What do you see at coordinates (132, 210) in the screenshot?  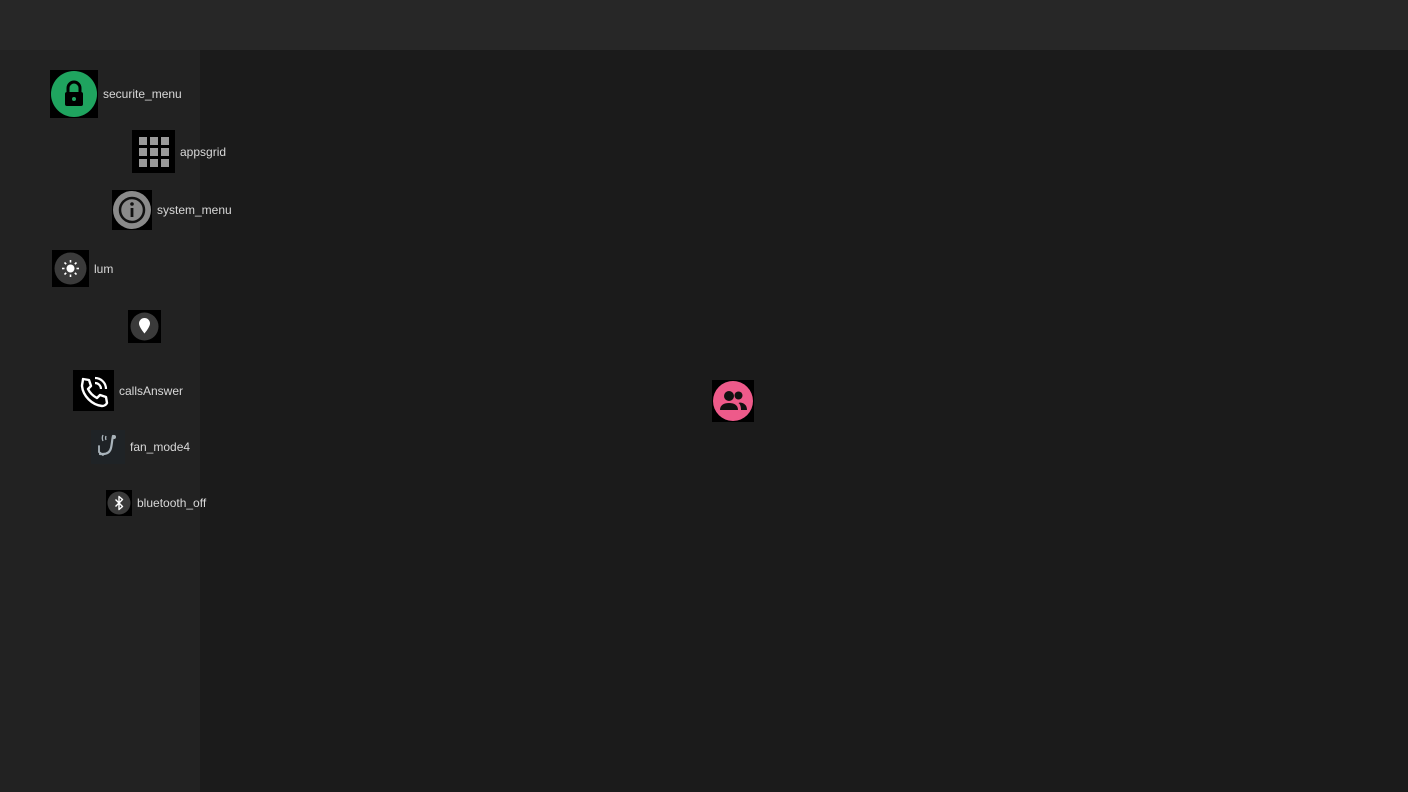 I see `info-icon` at bounding box center [132, 210].